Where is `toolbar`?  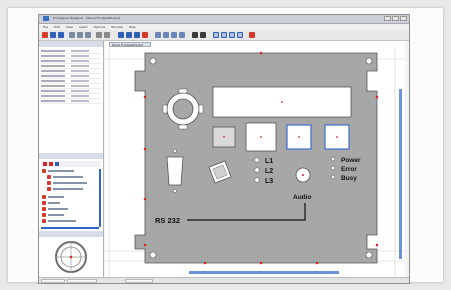 toolbar is located at coordinates (224, 35).